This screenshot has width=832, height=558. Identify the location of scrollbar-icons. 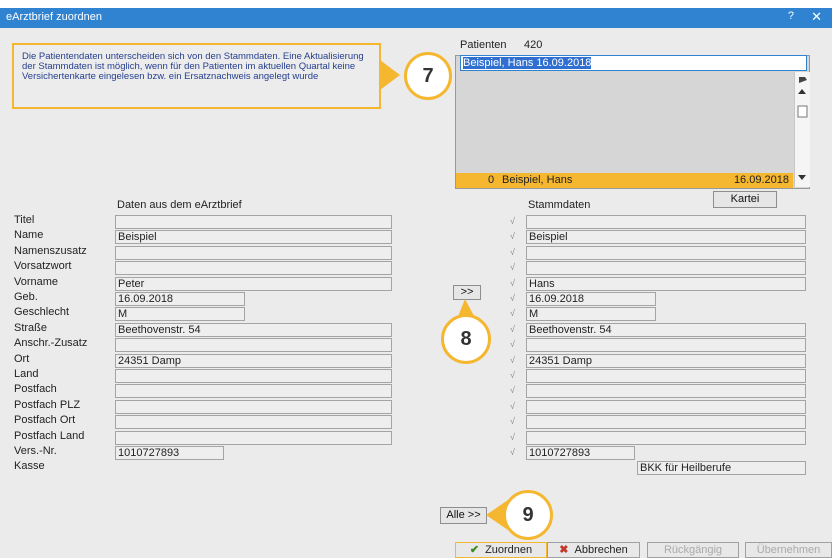
(802, 128).